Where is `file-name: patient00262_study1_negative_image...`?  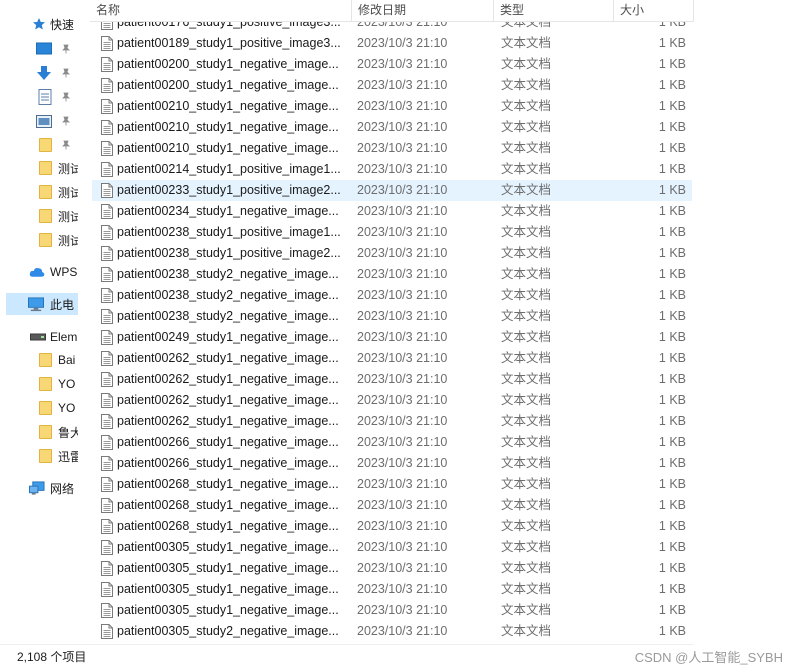
file-name: patient00262_study1_negative_image... is located at coordinates (228, 358).